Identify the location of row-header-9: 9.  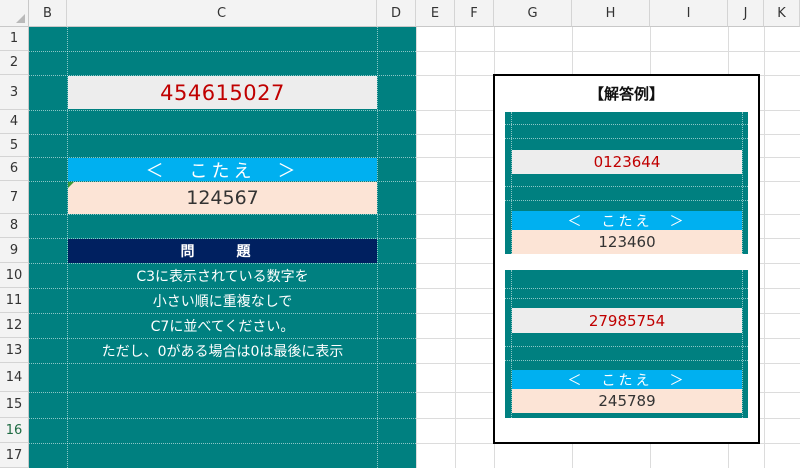
(14, 250).